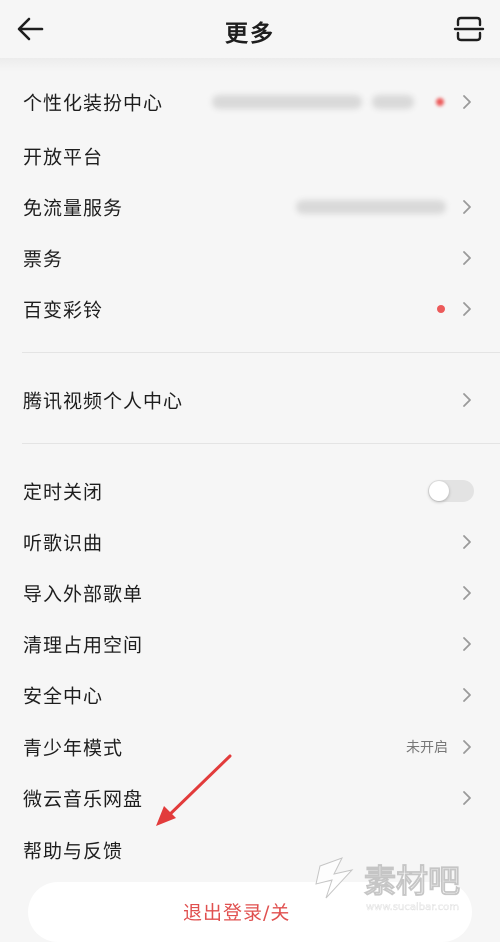 This screenshot has width=500, height=942. I want to click on menu-item-tencent-video: 腾讯视频个人中心, so click(250, 399).